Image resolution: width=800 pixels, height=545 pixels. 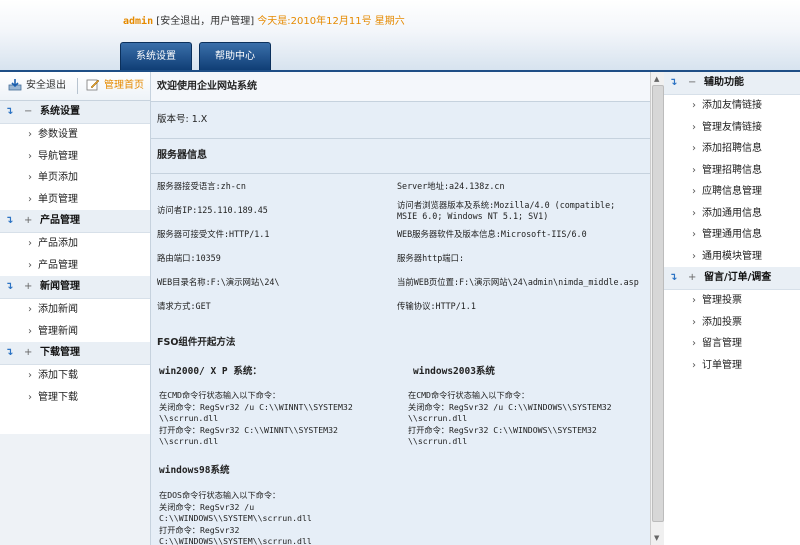 I want to click on top-info: admin [安全退出，用户管理] 今天是:2010年12月11号 星期六, so click(x=264, y=19).